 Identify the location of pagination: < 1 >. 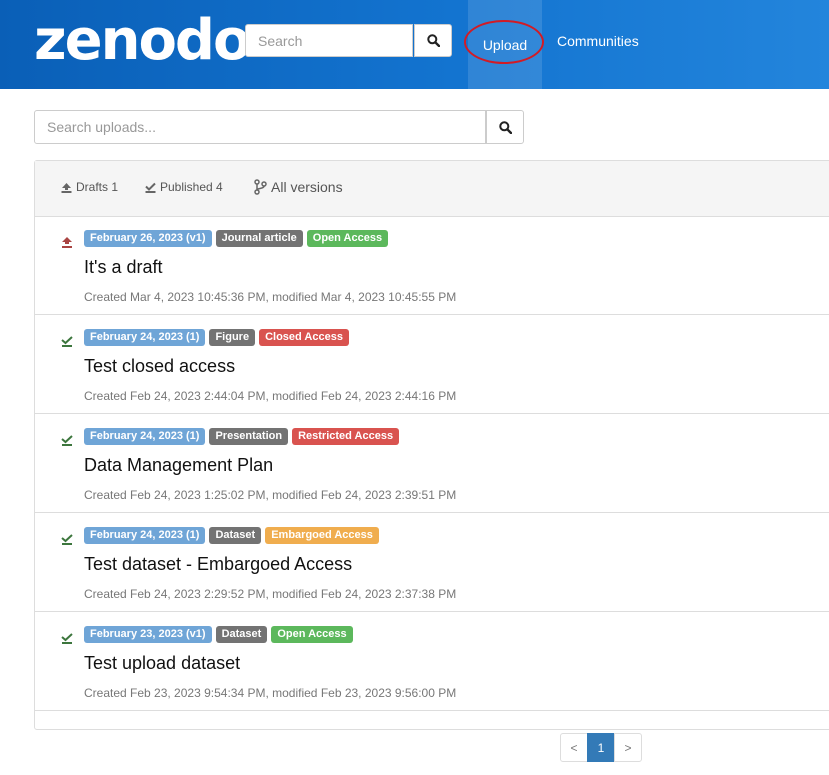
(601, 747).